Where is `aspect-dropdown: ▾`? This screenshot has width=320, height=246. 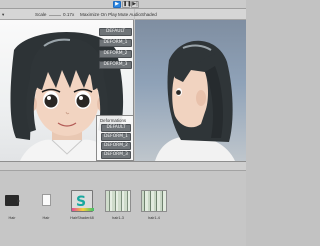 aspect-dropdown: ▾ is located at coordinates (3, 15).